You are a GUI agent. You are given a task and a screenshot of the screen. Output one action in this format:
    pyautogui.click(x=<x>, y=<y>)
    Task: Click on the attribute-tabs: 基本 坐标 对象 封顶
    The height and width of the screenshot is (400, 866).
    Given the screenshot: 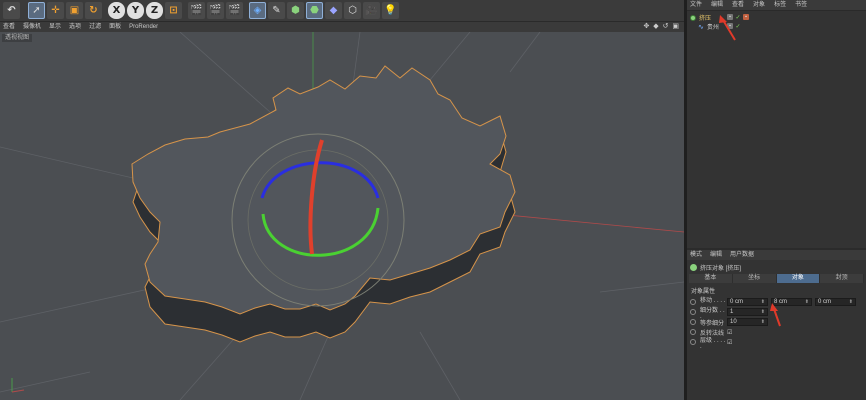 What is the action you would take?
    pyautogui.click(x=776, y=278)
    